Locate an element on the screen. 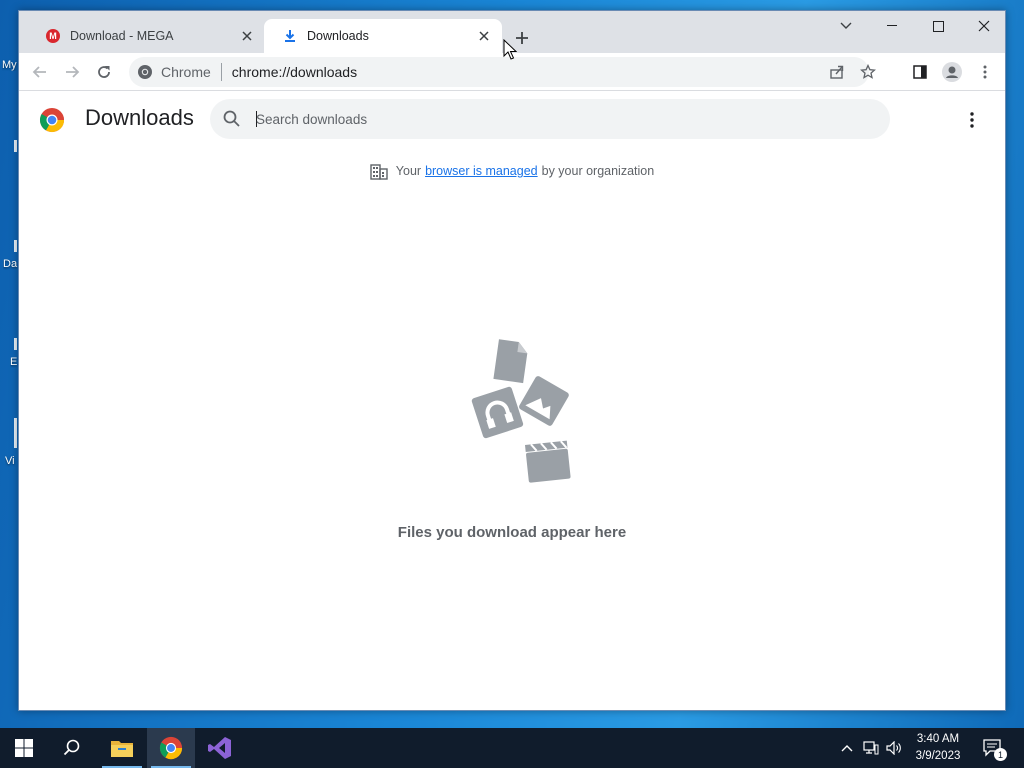 This screenshot has height=768, width=1024. file-explorer-icon is located at coordinates (122, 749).